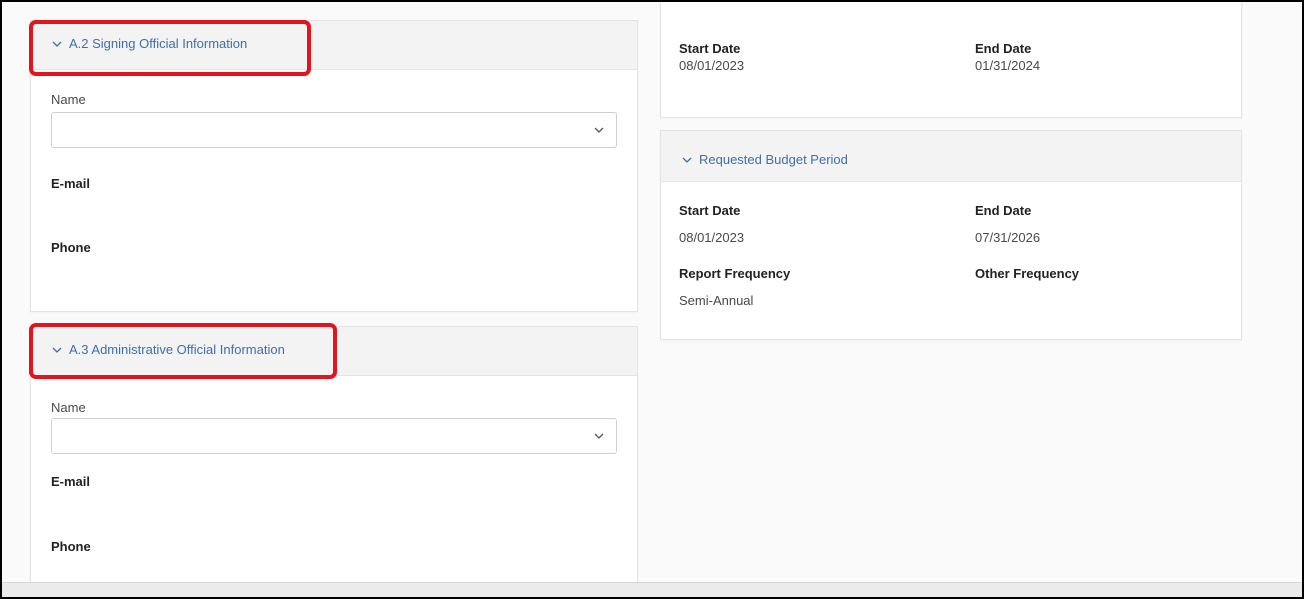 The image size is (1304, 599). Describe the element at coordinates (712, 237) in the screenshot. I see `budget-start-value: 08/01/2023` at that location.